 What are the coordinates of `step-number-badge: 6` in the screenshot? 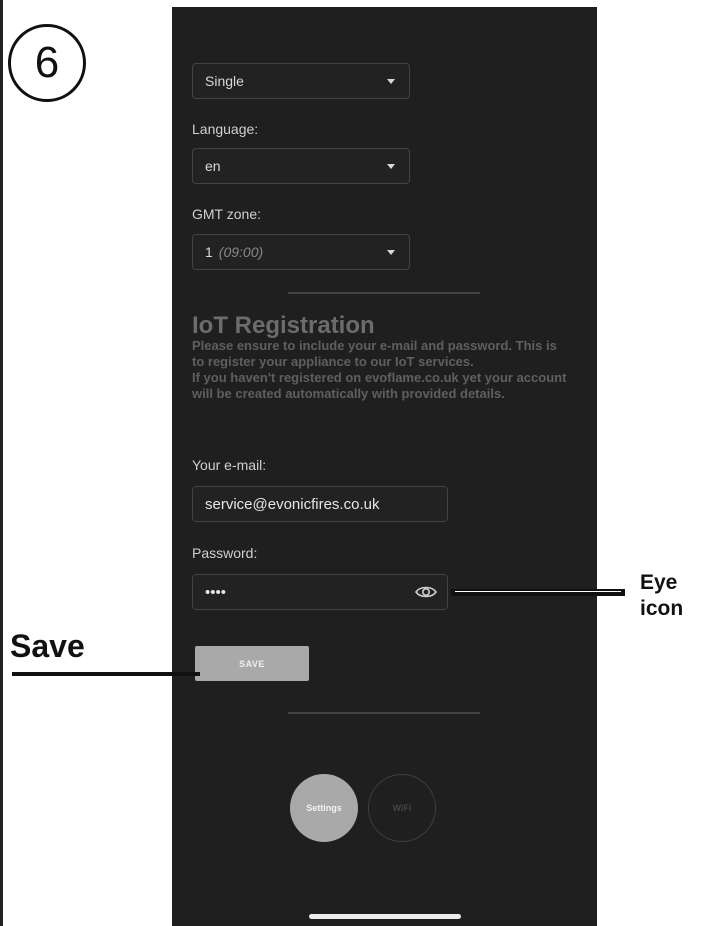 It's located at (47, 63).